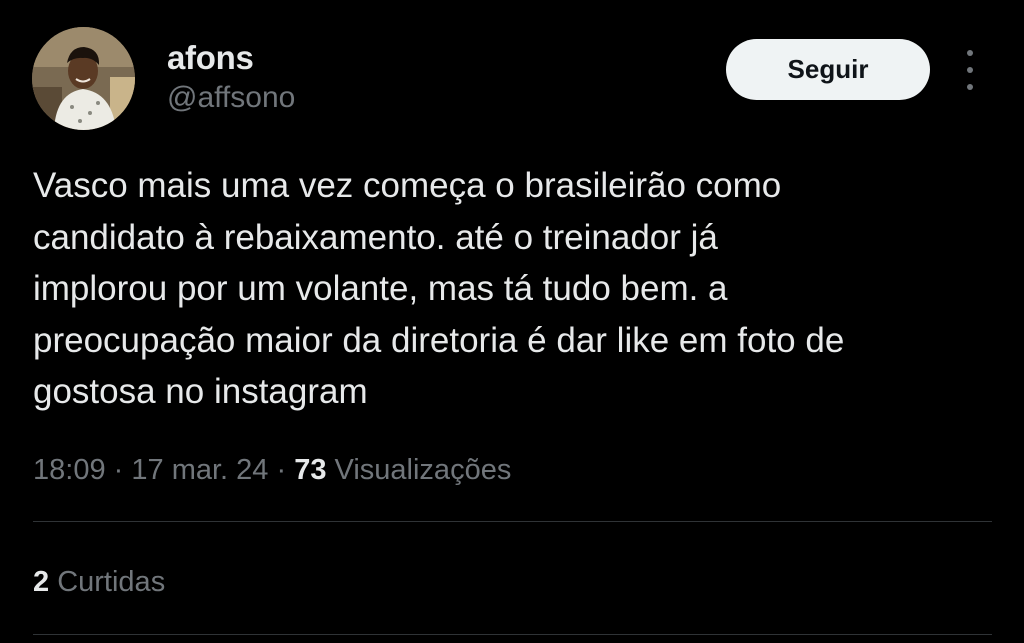 This screenshot has width=1024, height=643. Describe the element at coordinates (69, 470) in the screenshot. I see `tweet-time: 18:09` at that location.